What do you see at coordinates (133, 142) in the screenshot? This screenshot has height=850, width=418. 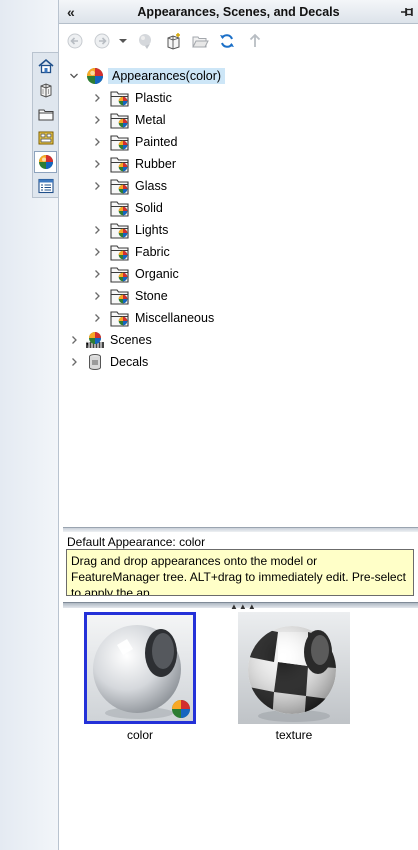 I see `tree-node-painted: Painted` at bounding box center [133, 142].